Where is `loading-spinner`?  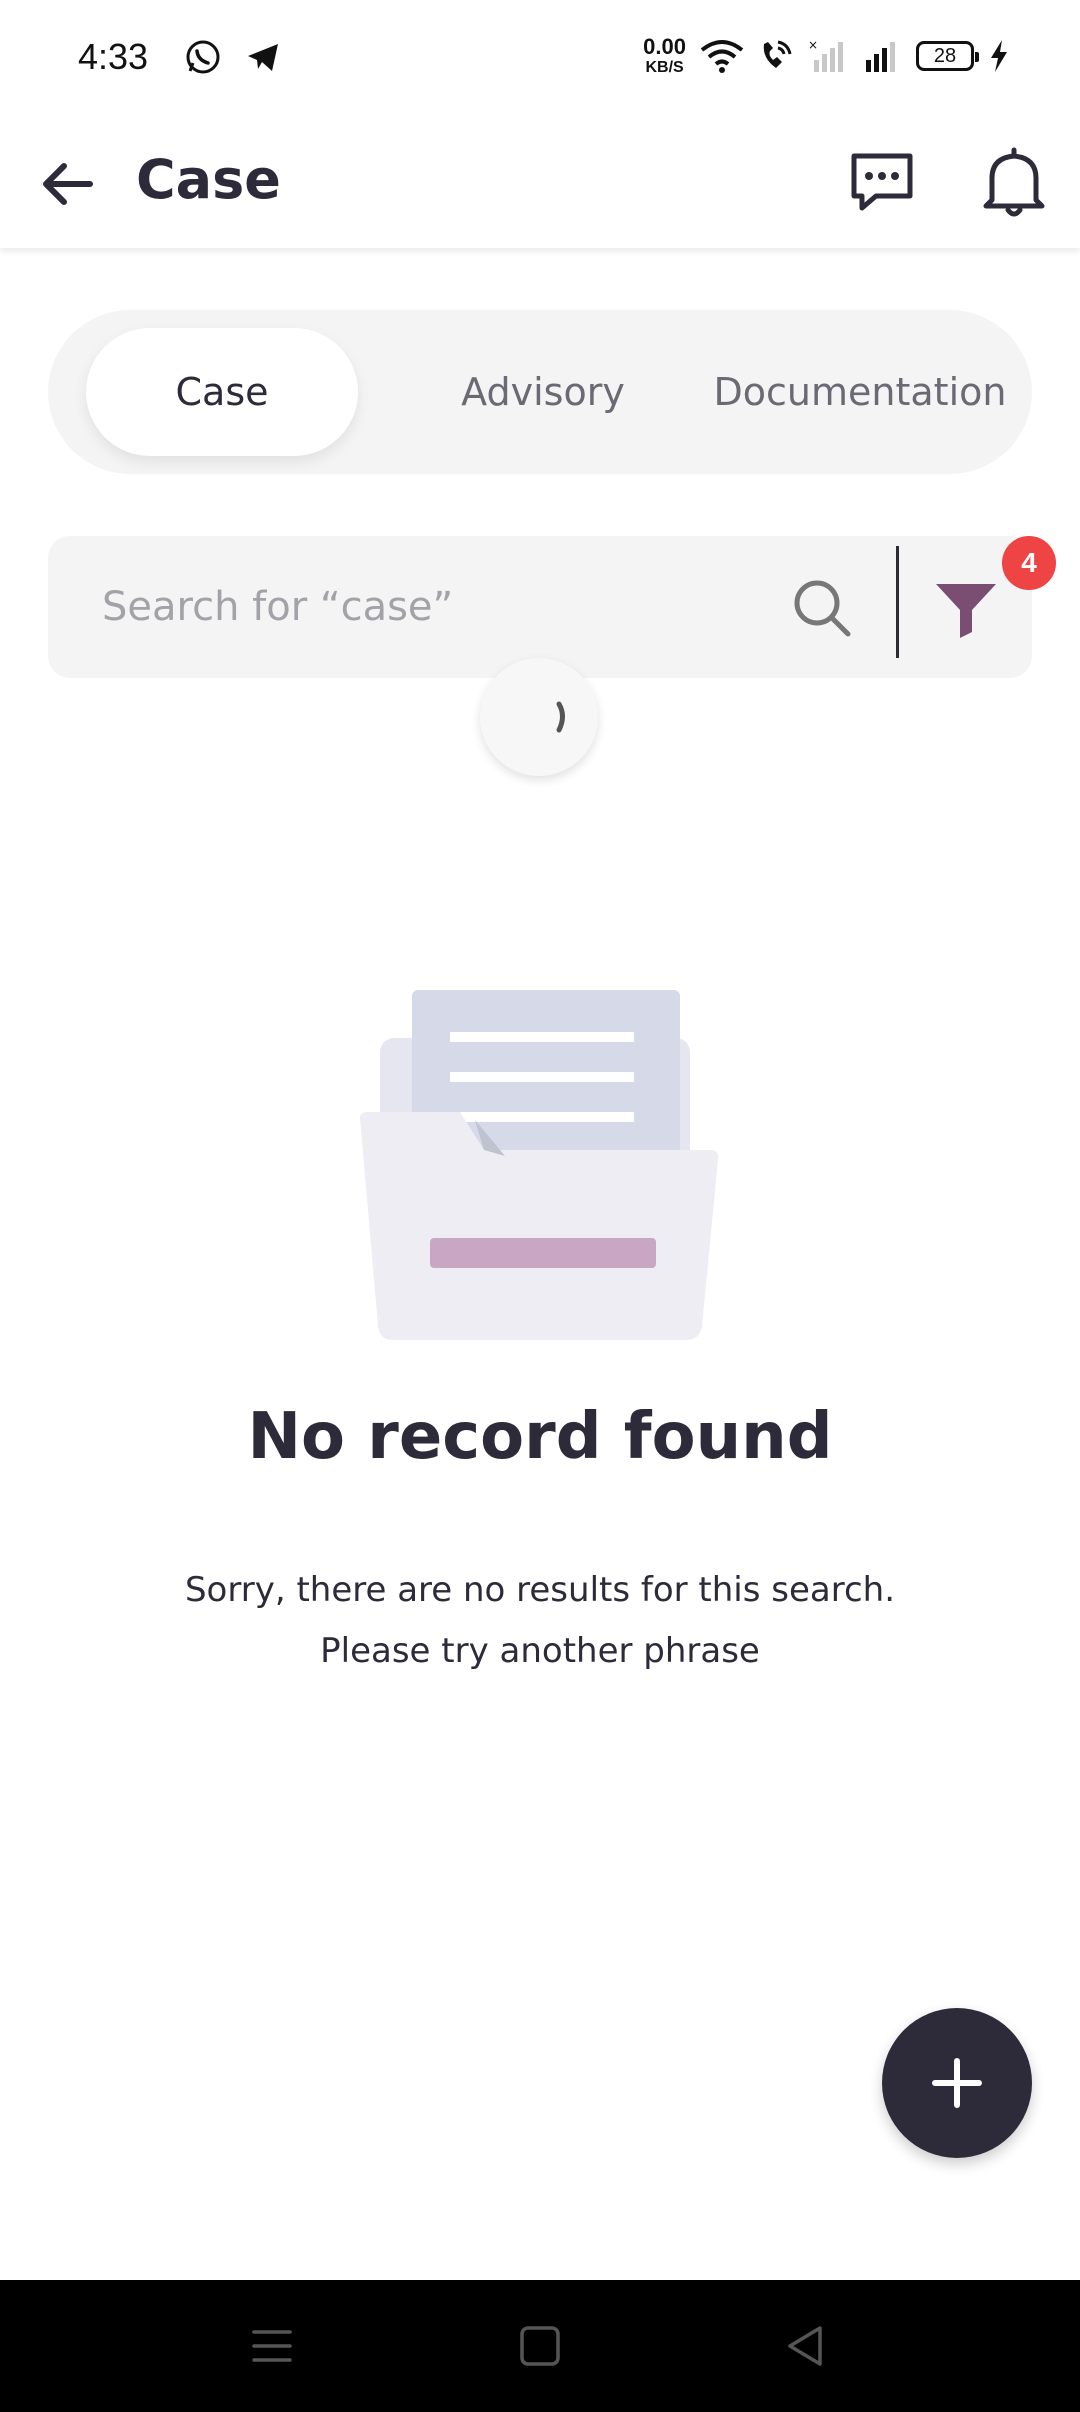
loading-spinner is located at coordinates (539, 717).